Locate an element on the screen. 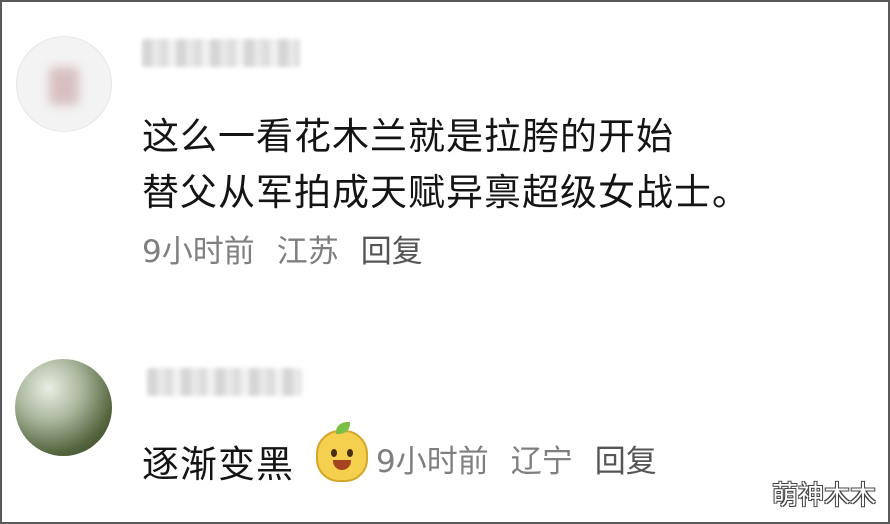  location: 江苏 is located at coordinates (307, 252).